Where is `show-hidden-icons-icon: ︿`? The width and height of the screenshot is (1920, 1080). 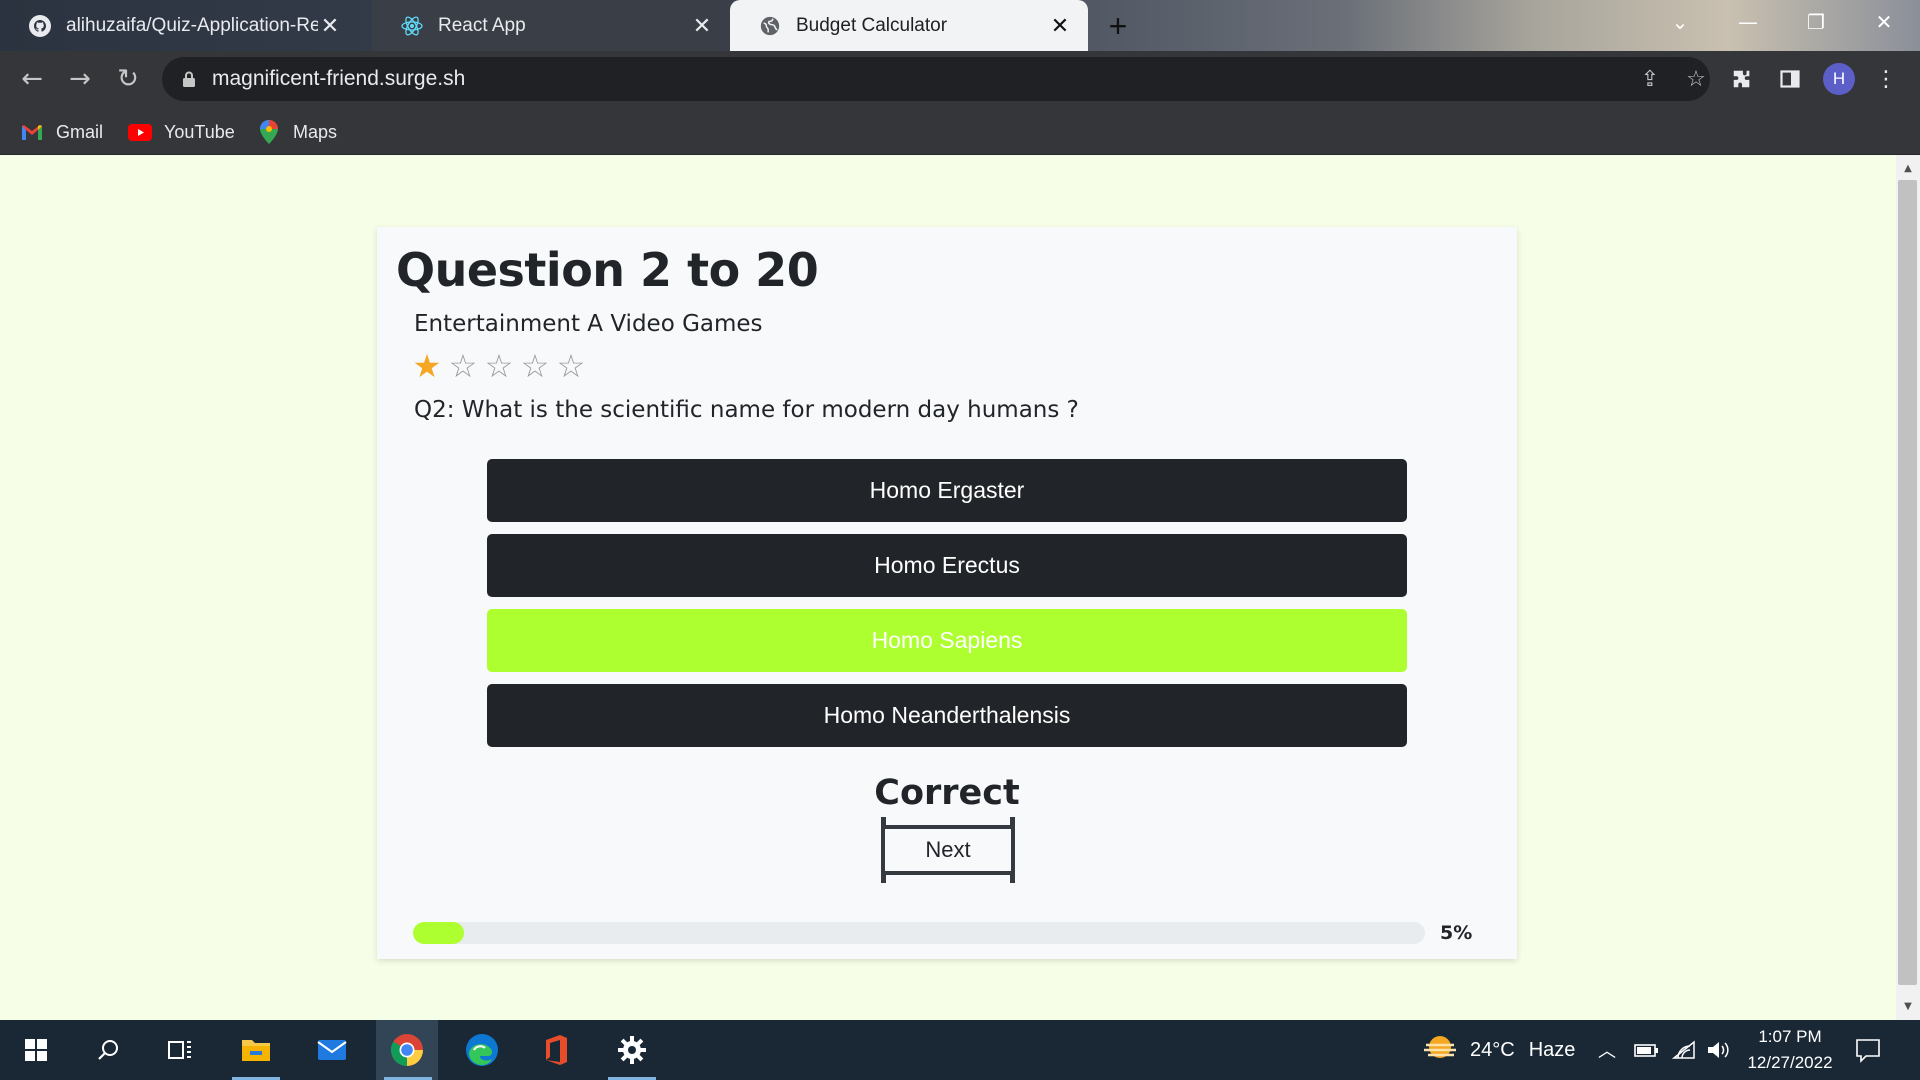
show-hidden-icons-icon: ︿ is located at coordinates (1607, 1050).